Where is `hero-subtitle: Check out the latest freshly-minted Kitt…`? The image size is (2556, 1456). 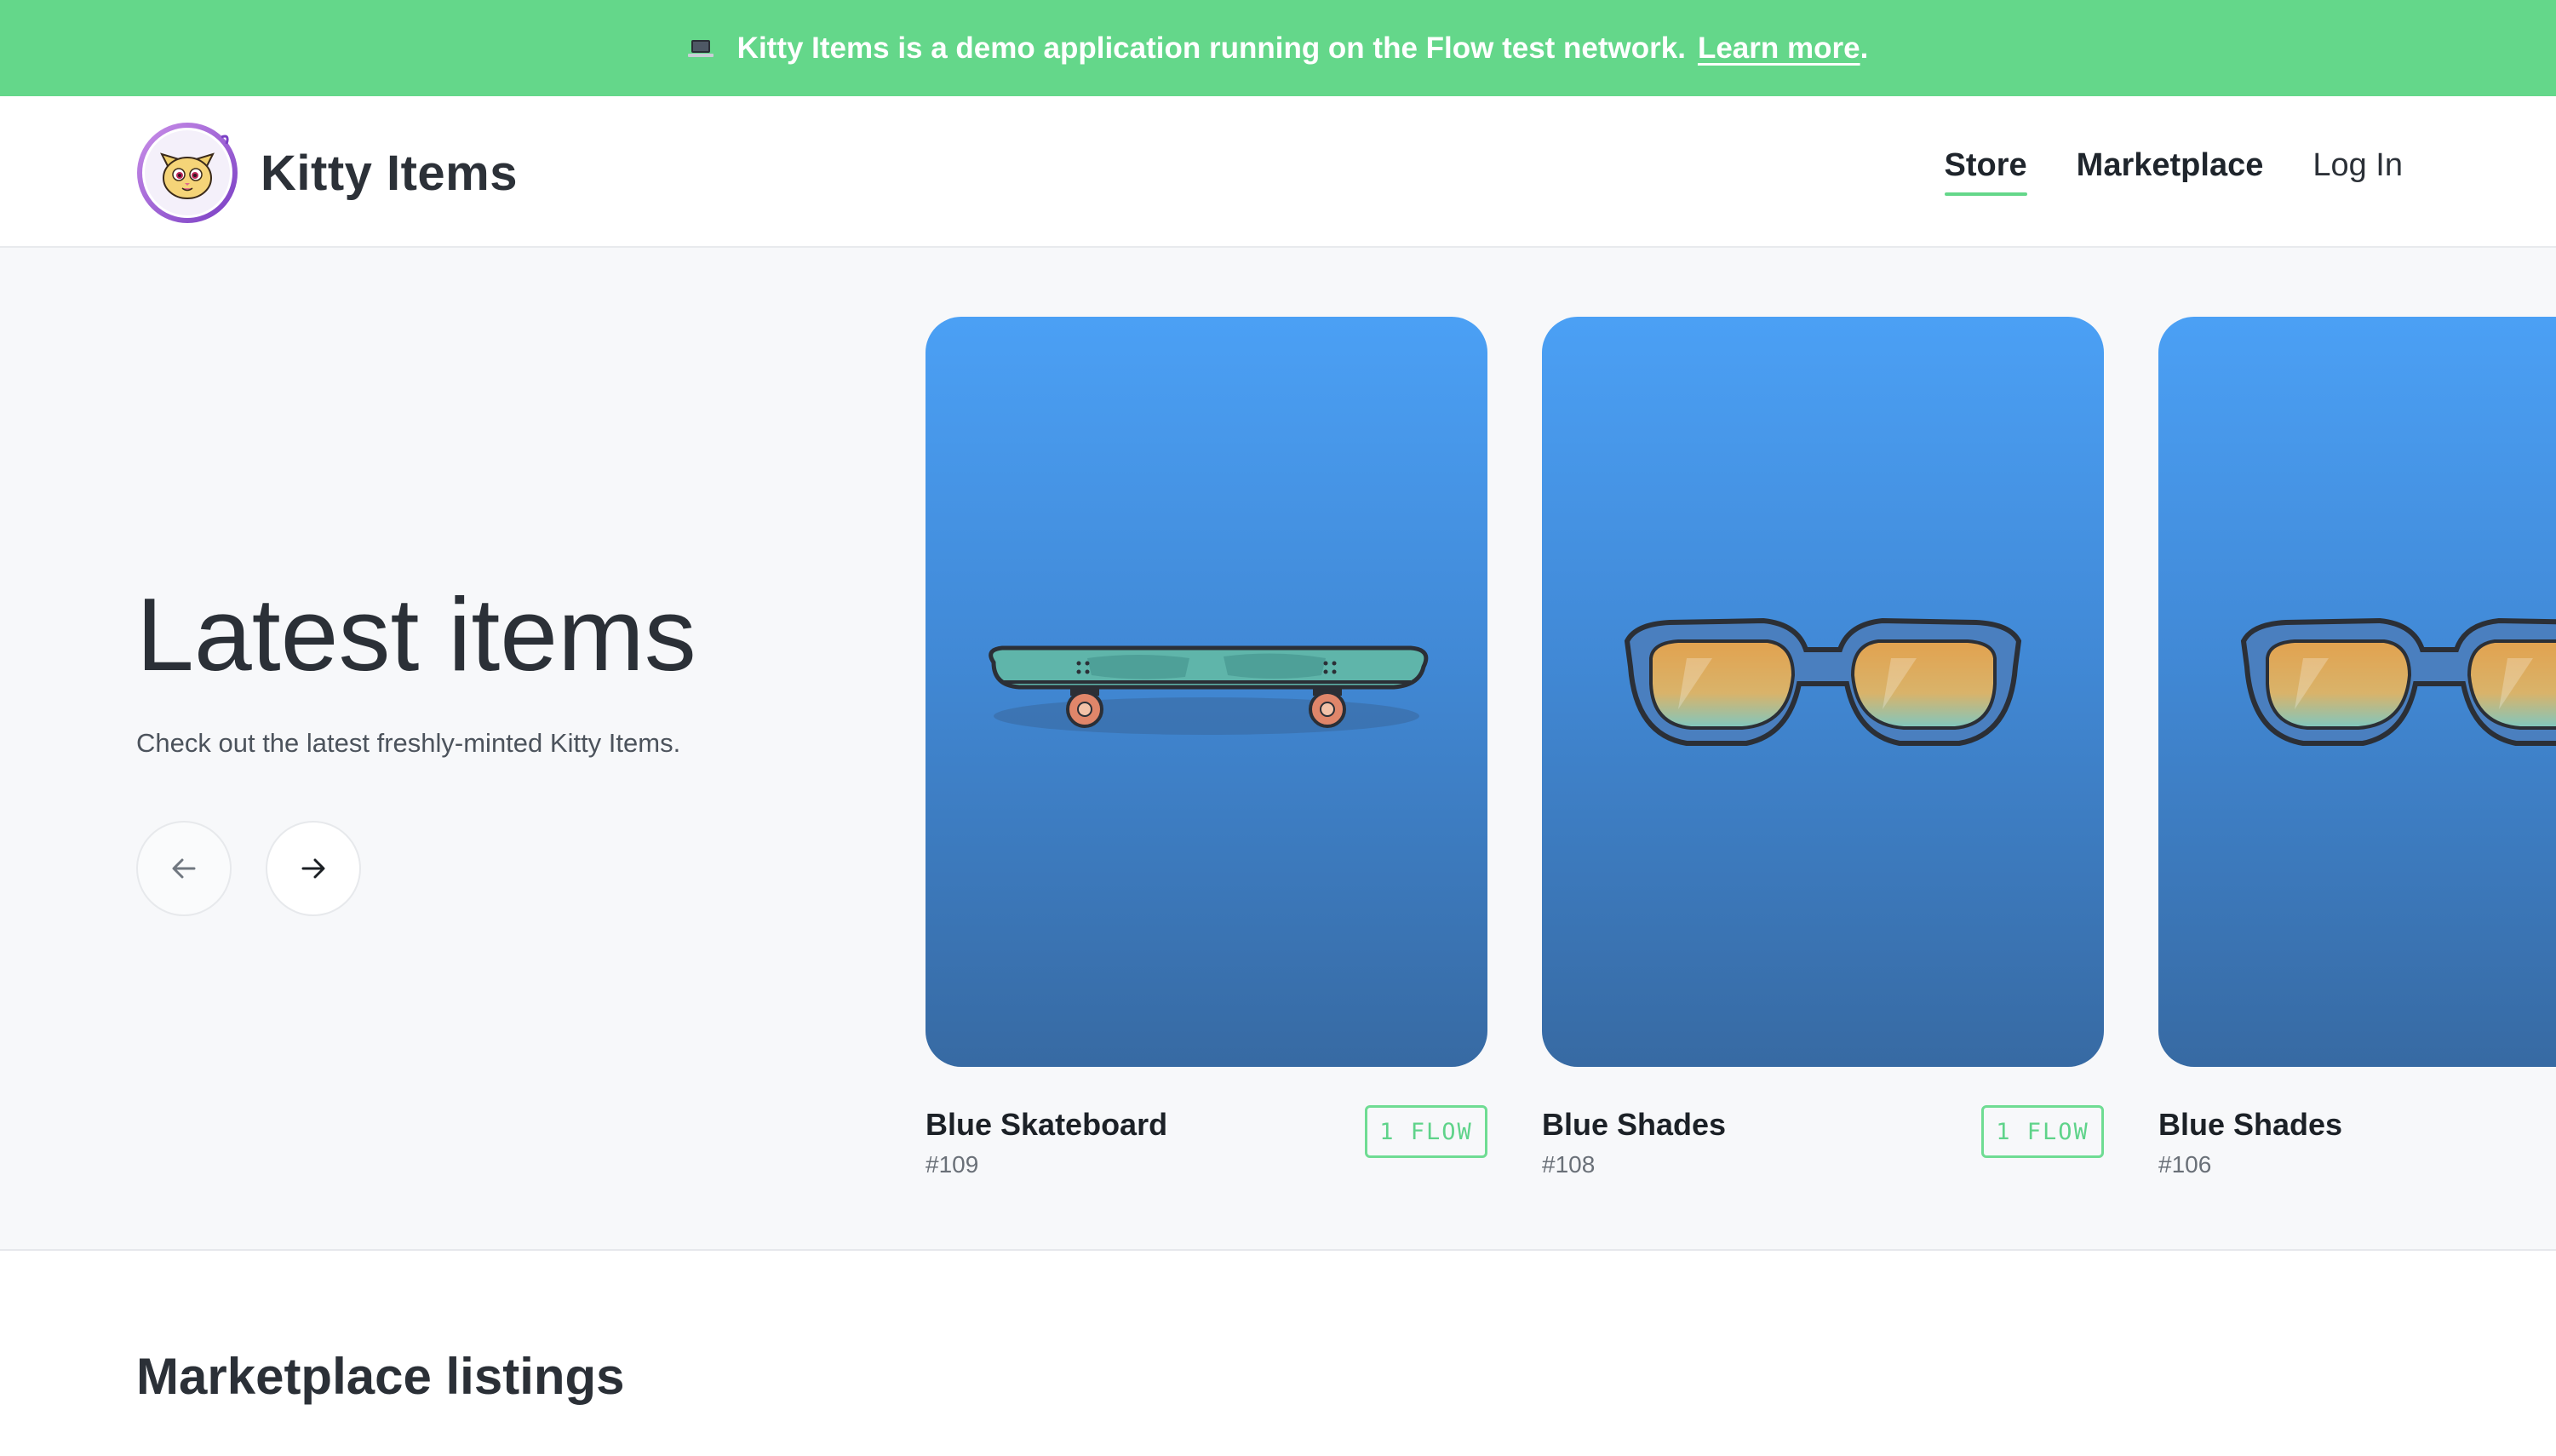
hero-subtitle: Check out the latest freshly-minted Kitt… is located at coordinates (408, 743).